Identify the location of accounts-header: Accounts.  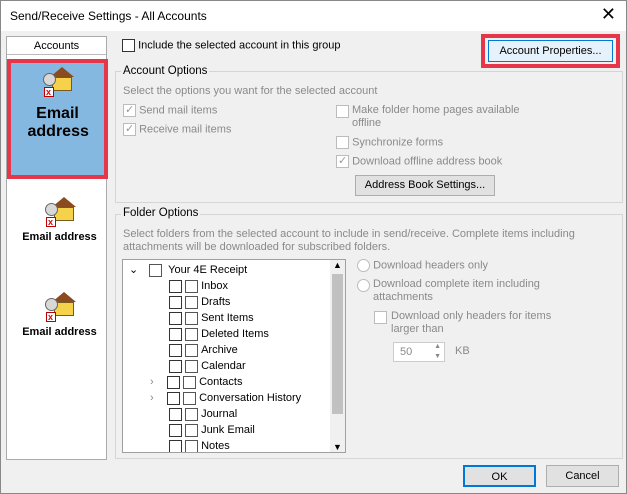
(56, 46).